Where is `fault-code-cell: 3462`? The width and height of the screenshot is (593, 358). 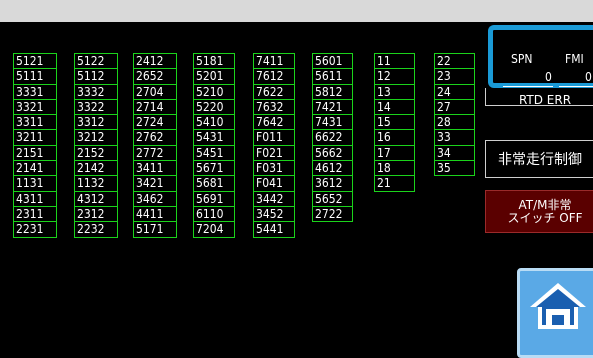
fault-code-cell: 3462 is located at coordinates (155, 198).